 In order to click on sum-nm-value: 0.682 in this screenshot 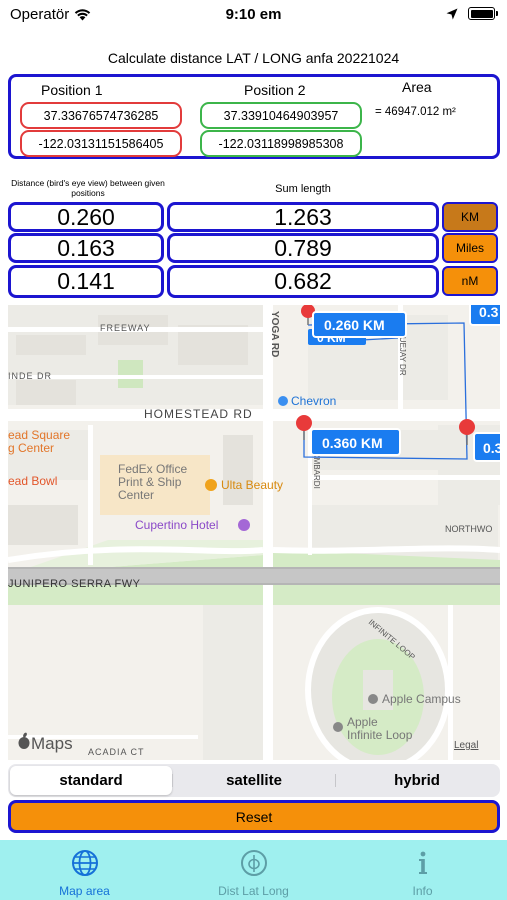, I will do `click(303, 281)`.